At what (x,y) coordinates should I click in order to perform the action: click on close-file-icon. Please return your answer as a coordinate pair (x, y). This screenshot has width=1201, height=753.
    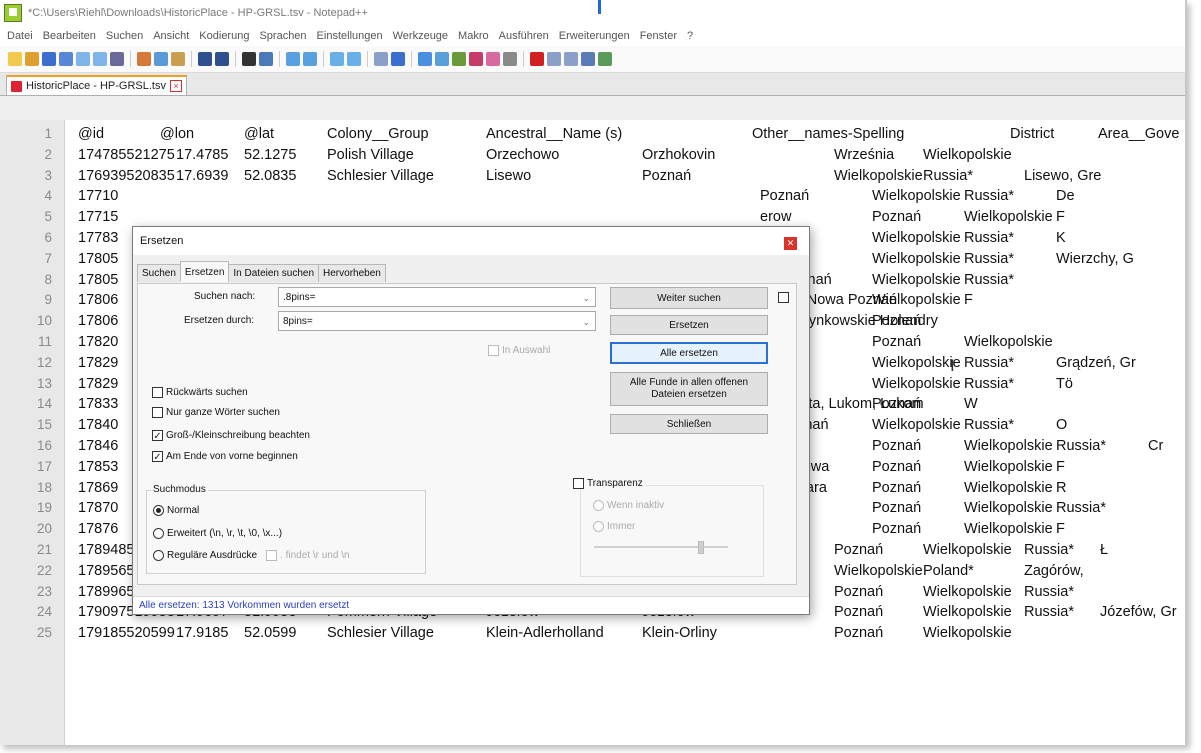
    Looking at the image, I should click on (83, 59).